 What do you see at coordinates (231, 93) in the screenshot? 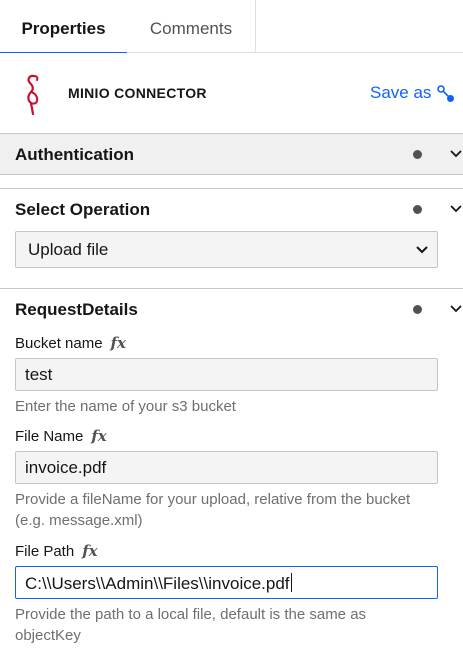
I see `connector-header: MINIO CONNECTOR Save as` at bounding box center [231, 93].